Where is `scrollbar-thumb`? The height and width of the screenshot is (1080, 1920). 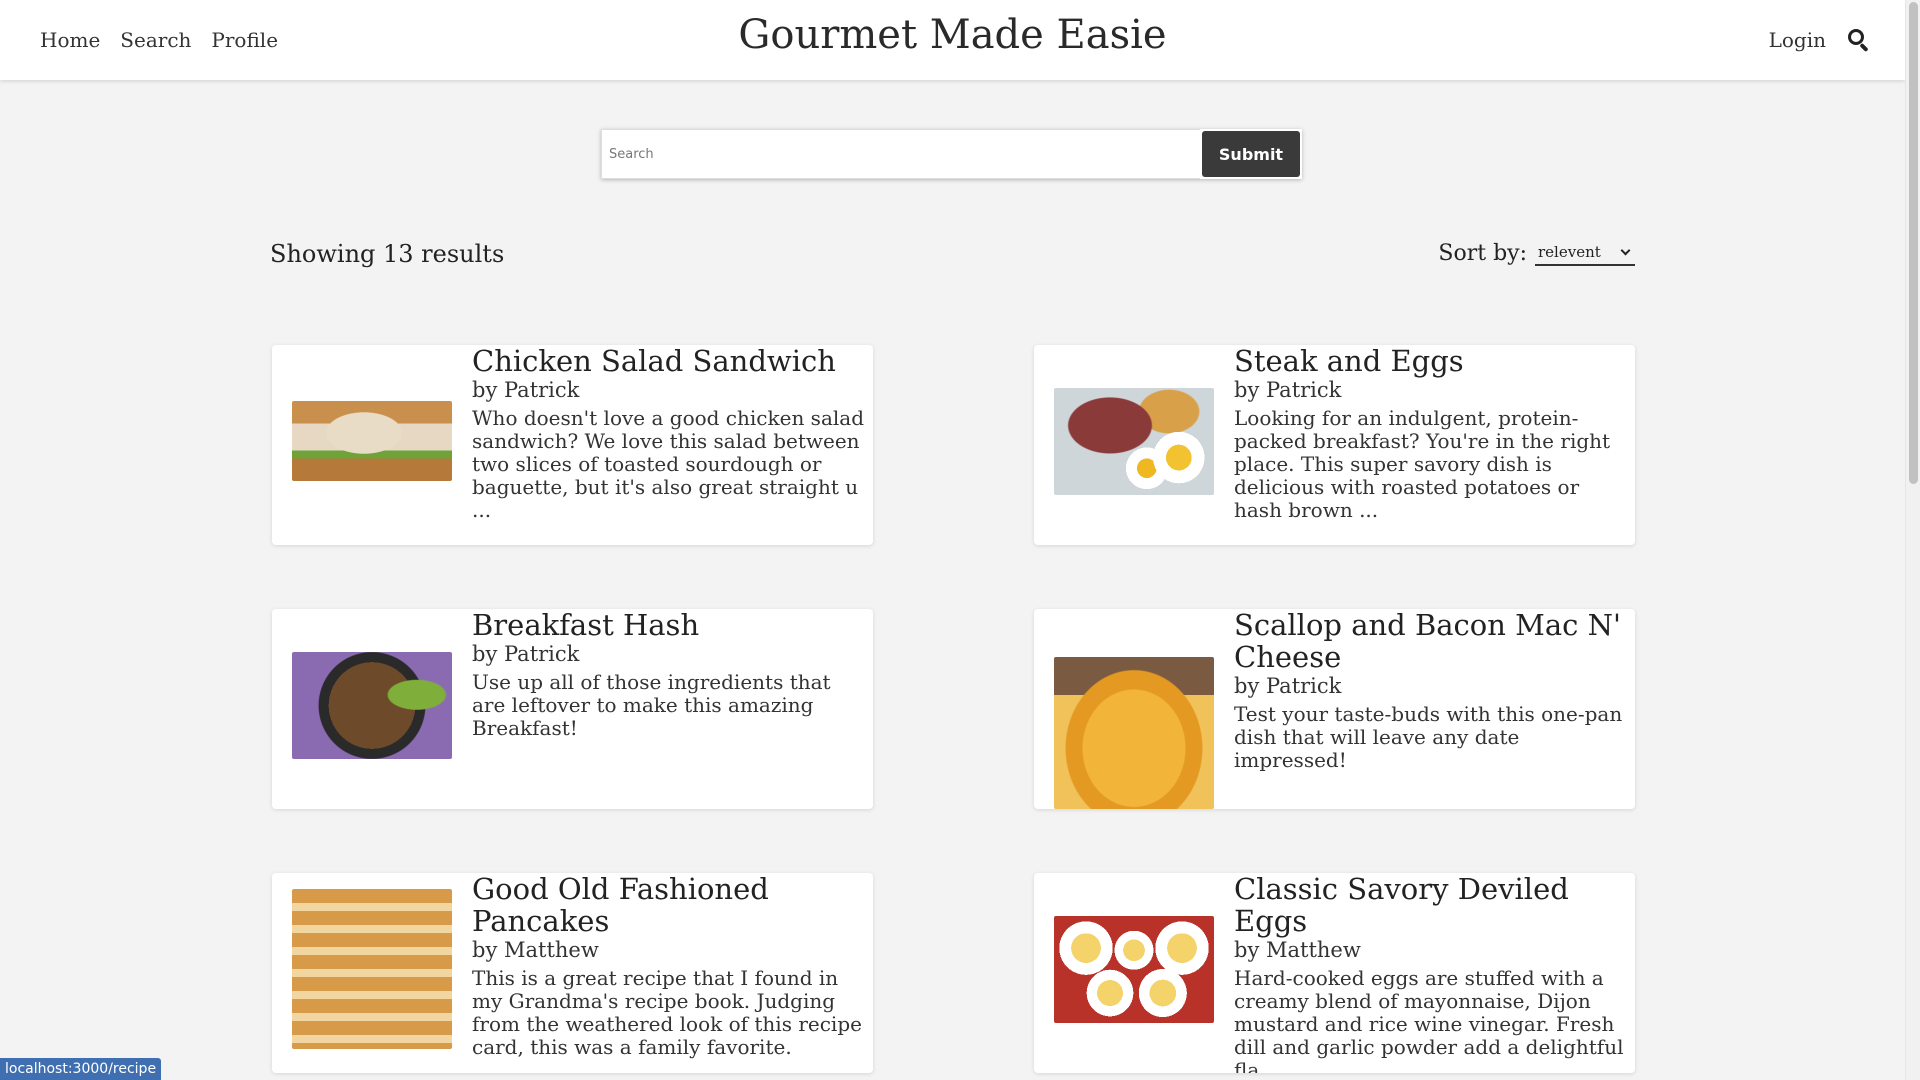 scrollbar-thumb is located at coordinates (1913, 243).